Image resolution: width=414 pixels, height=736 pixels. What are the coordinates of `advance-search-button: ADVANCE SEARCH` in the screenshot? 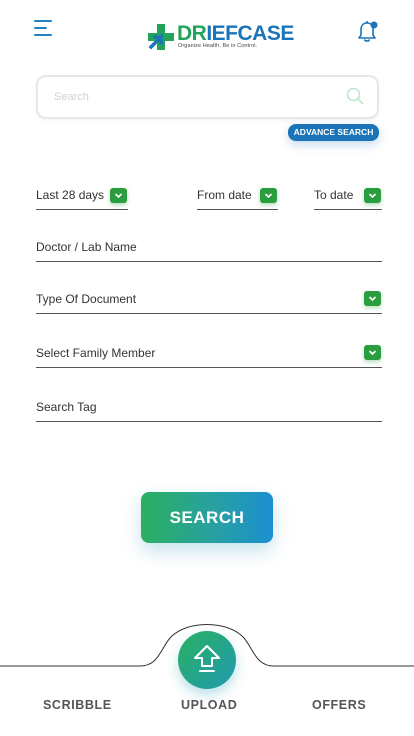 It's located at (333, 132).